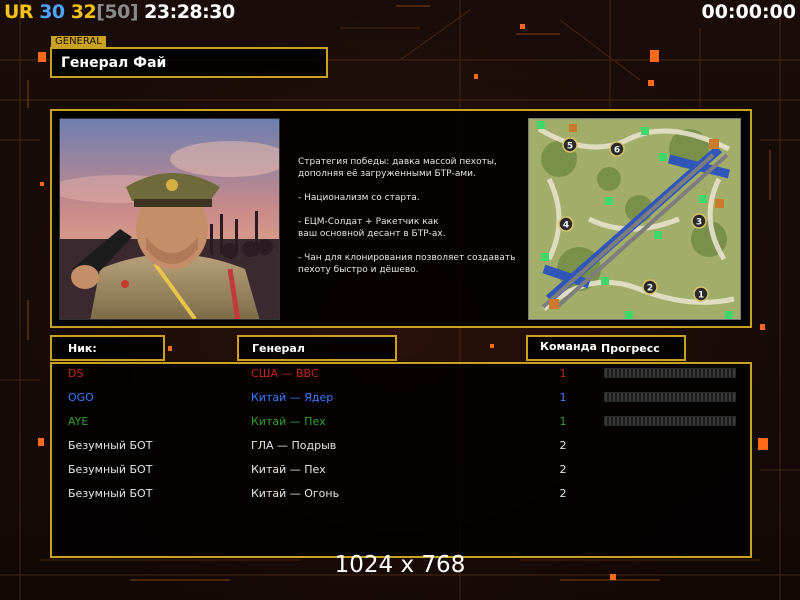 This screenshot has height=600, width=800. What do you see at coordinates (402, 446) in the screenshot?
I see `player-row: Безумный БОТ ГЛА — Подрыв 2` at bounding box center [402, 446].